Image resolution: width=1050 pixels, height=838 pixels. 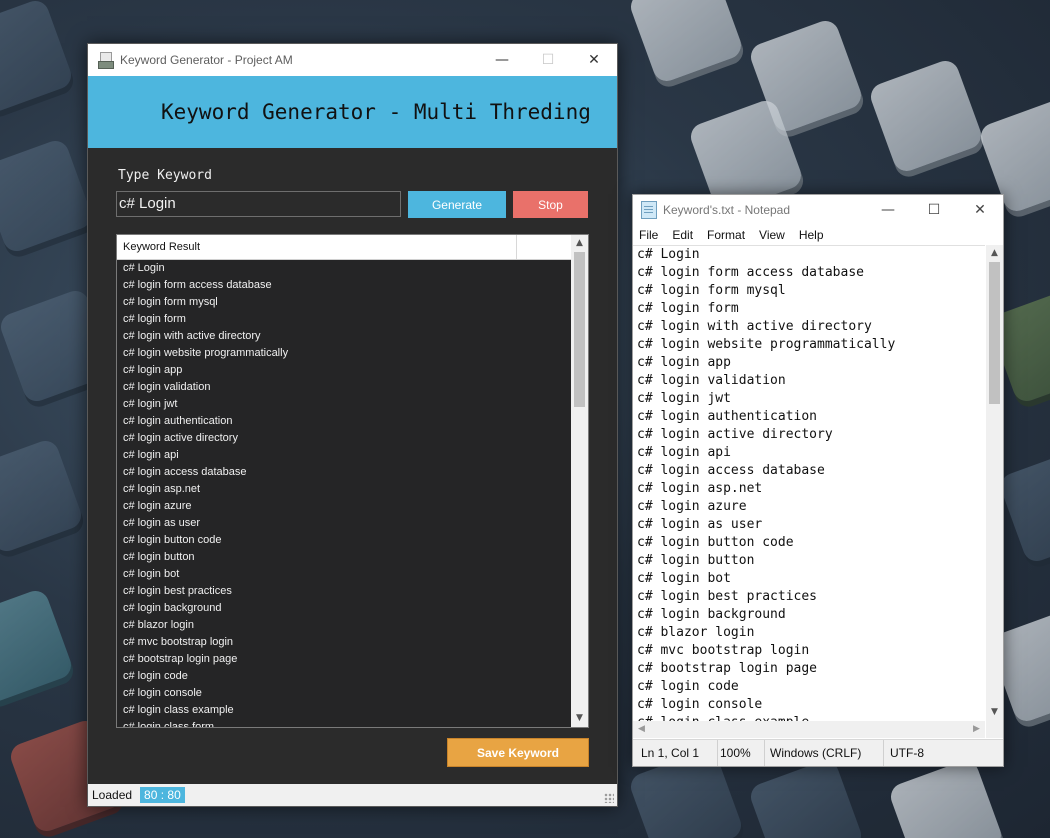 I want to click on save-keyword-button: Save Keyword, so click(x=518, y=752).